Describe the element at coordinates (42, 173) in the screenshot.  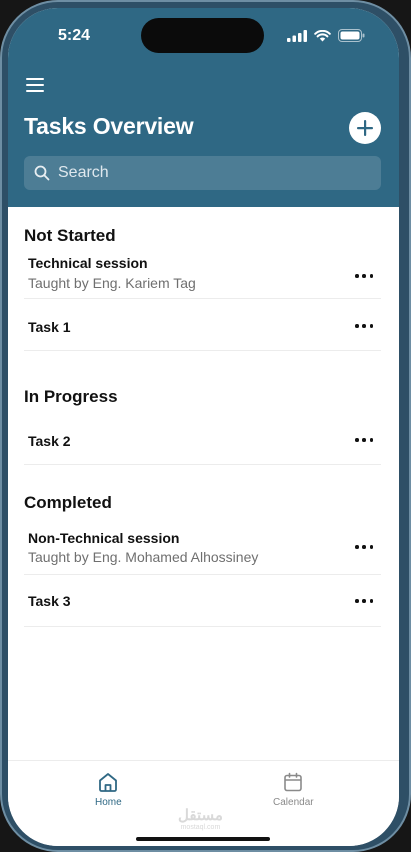
I see `search-icon` at that location.